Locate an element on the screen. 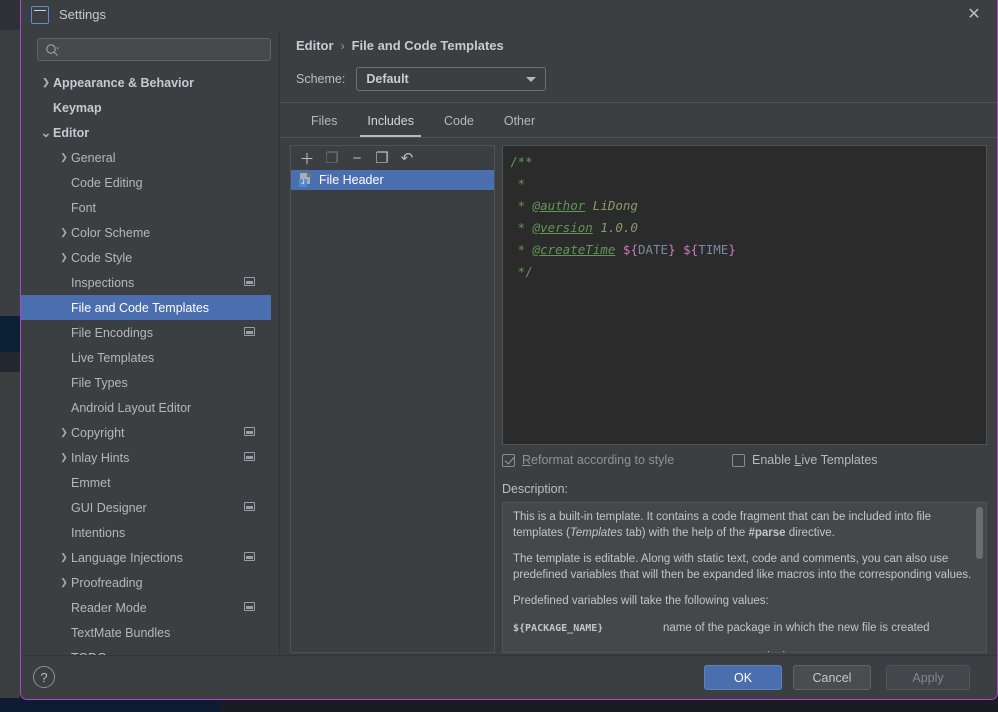  cancel-button: Cancel is located at coordinates (832, 677).